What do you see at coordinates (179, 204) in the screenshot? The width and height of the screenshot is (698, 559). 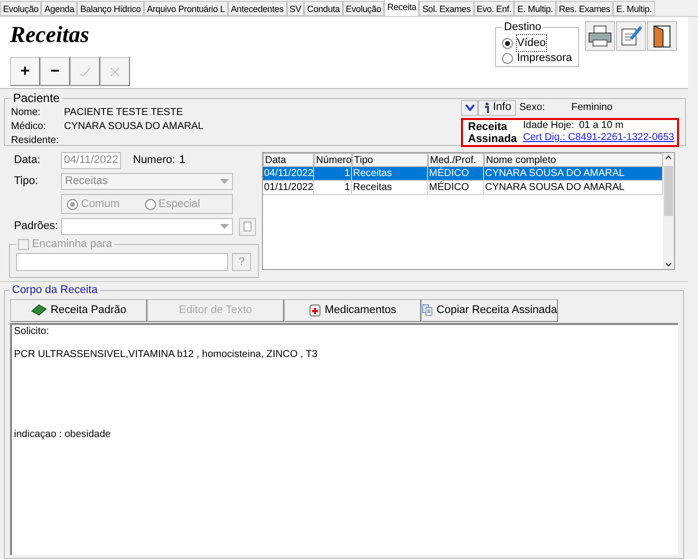 I see `radio-label: Especial` at bounding box center [179, 204].